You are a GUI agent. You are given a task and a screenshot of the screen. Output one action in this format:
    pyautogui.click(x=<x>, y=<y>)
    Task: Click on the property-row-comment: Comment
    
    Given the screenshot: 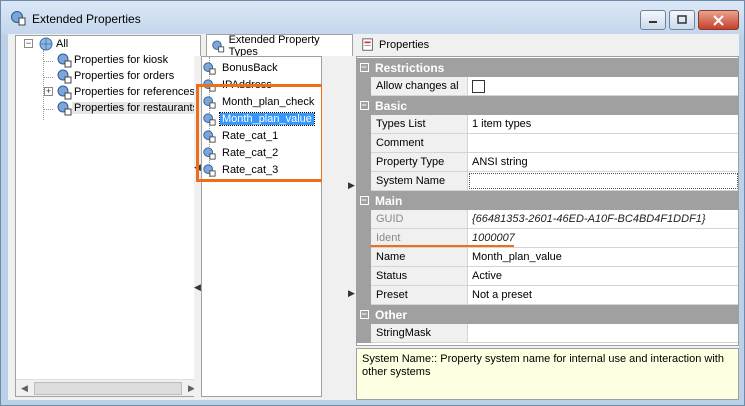 What is the action you would take?
    pyautogui.click(x=547, y=143)
    